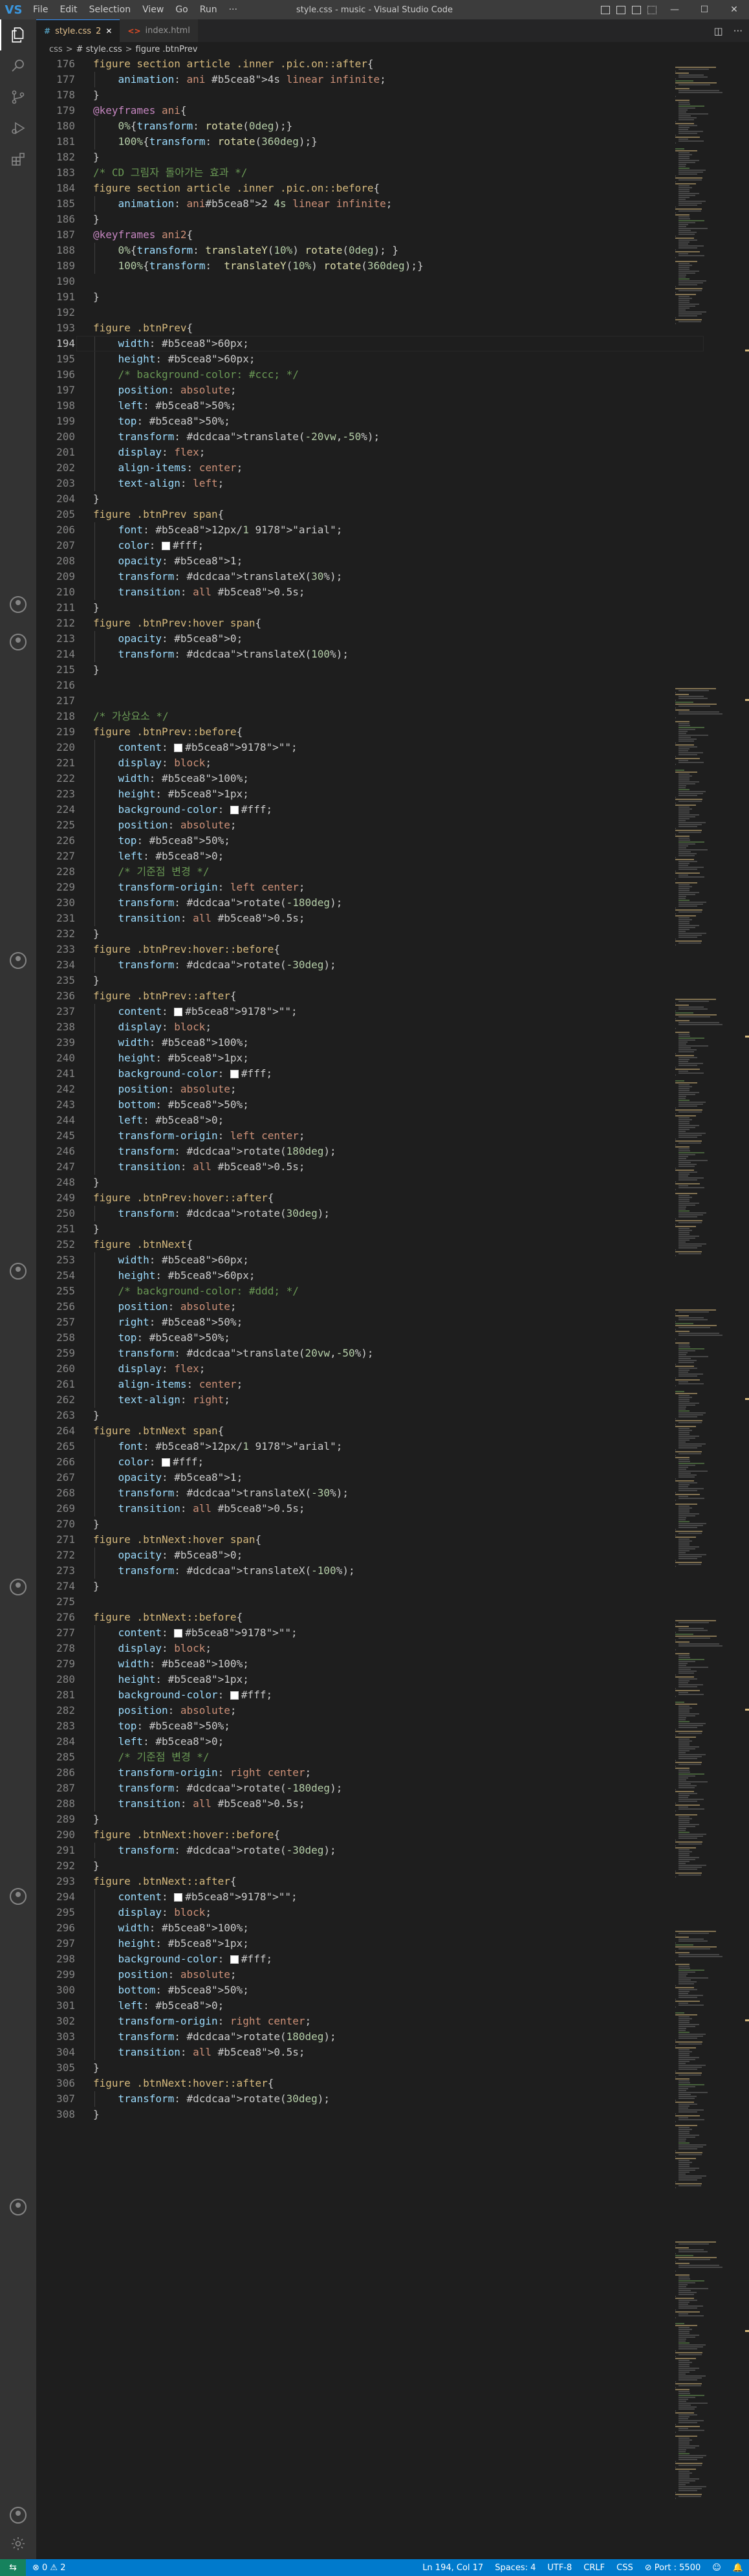  What do you see at coordinates (675, 9) in the screenshot?
I see `minimize-button: —` at bounding box center [675, 9].